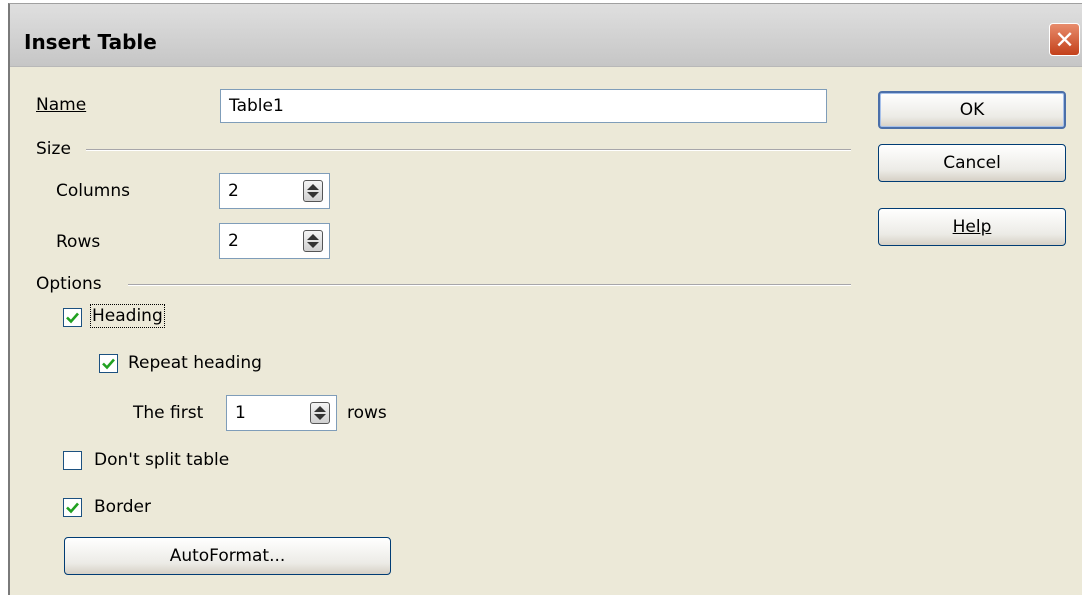 The height and width of the screenshot is (595, 1082). I want to click on ok-button: OK, so click(972, 110).